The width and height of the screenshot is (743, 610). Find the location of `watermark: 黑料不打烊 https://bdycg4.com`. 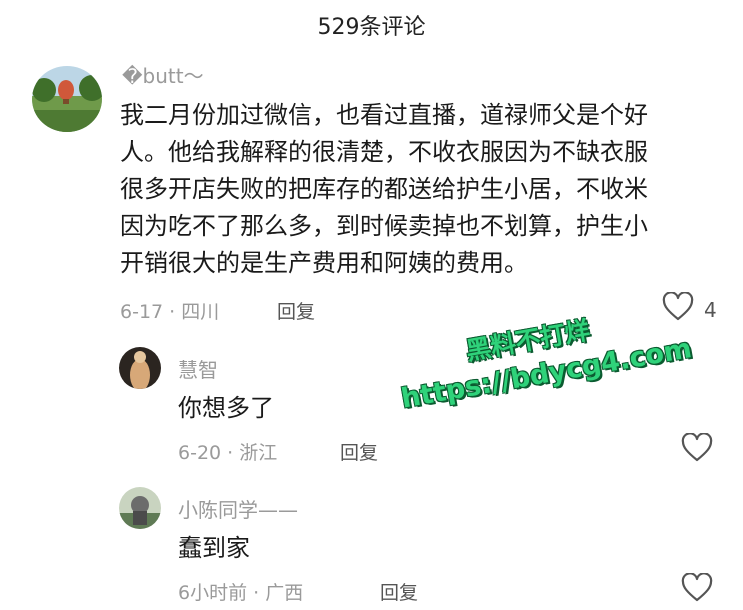

watermark: 黑料不打烊 https://bdycg4.com is located at coordinates (548, 366).